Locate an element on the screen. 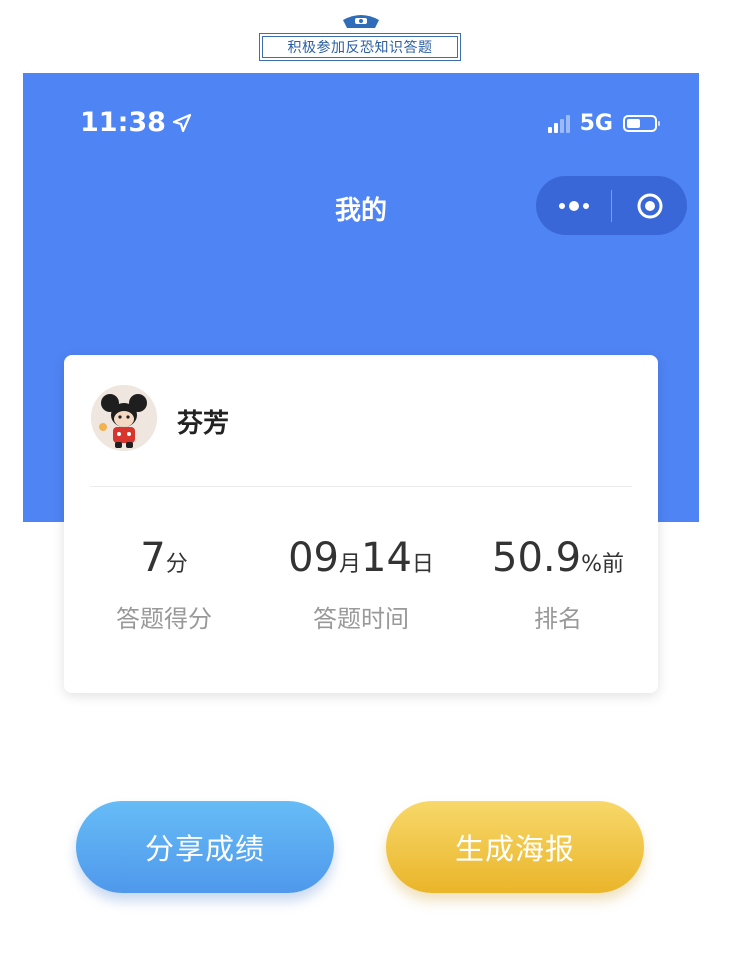 The width and height of the screenshot is (731, 976). stat-time: 09月14日 答题时间 is located at coordinates (361, 584).